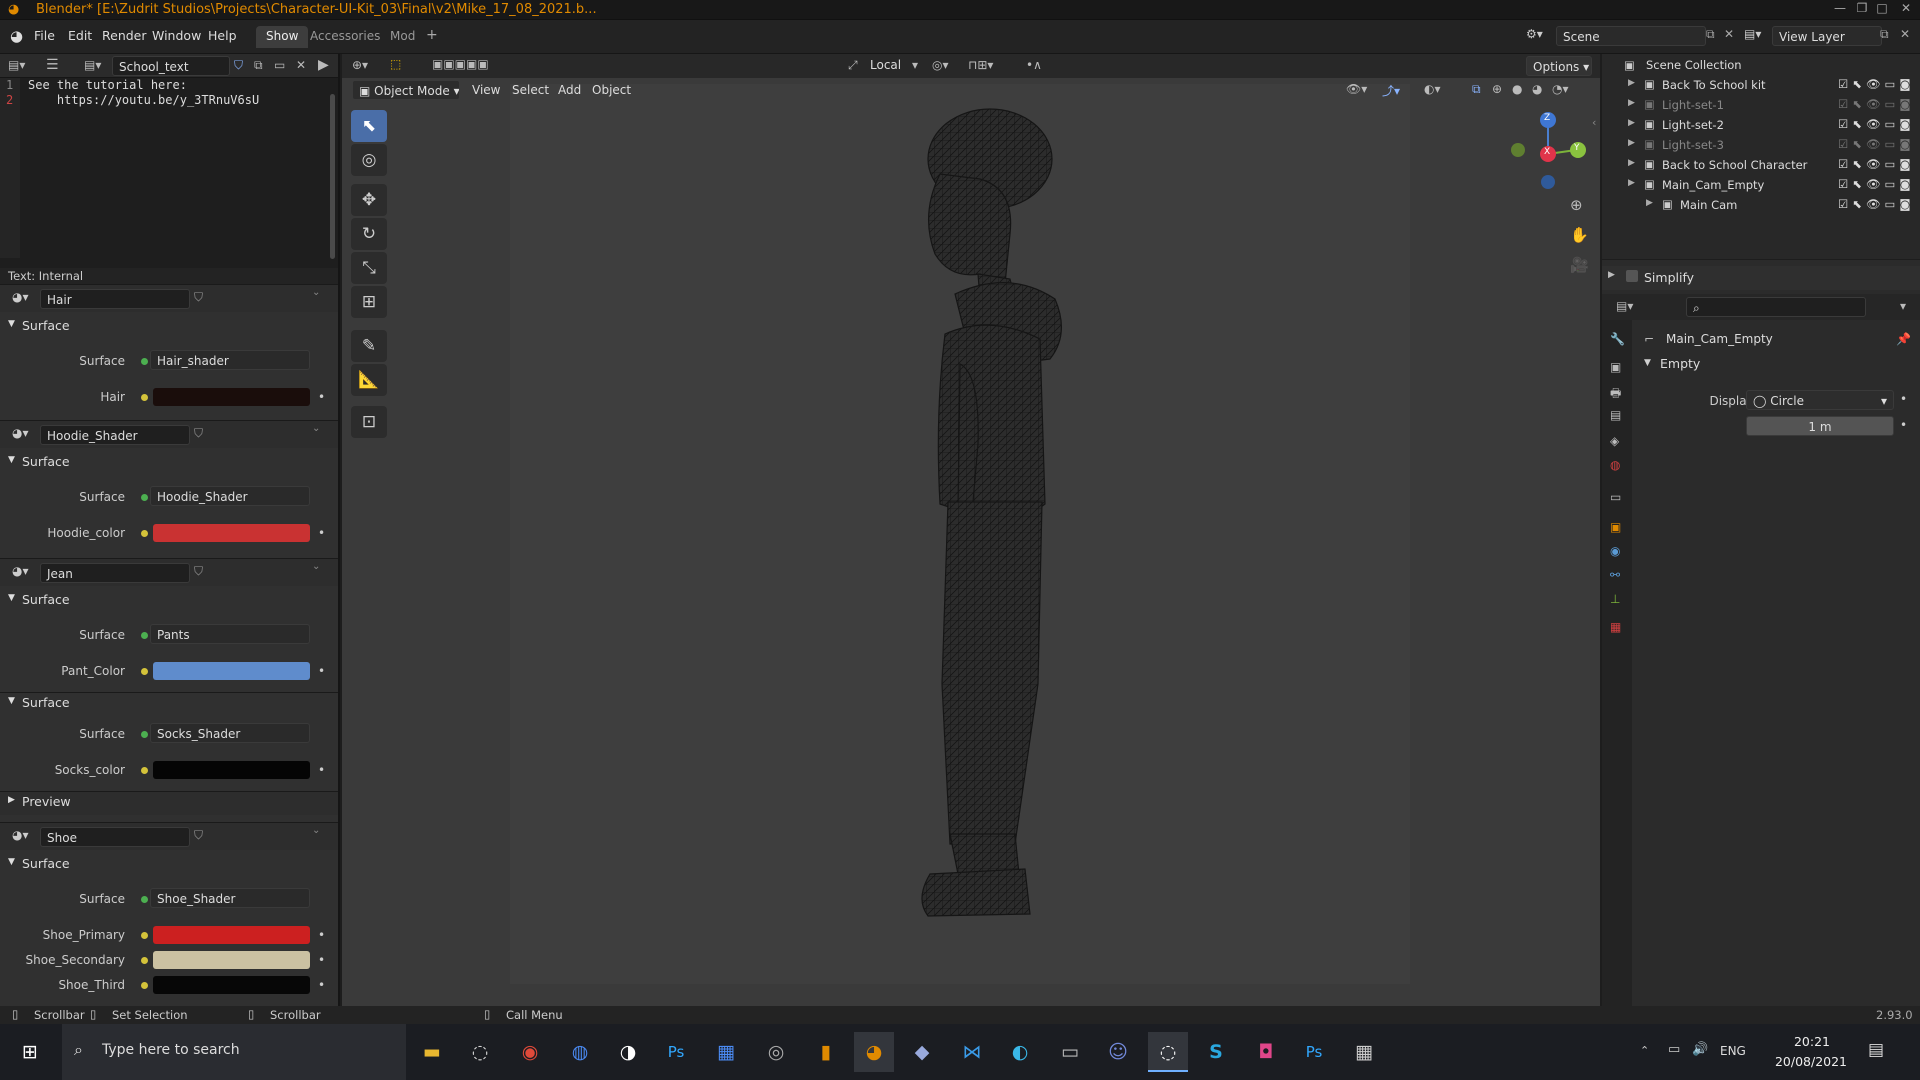  Describe the element at coordinates (726, 1052) in the screenshot. I see `calendar-icon: ▦` at that location.